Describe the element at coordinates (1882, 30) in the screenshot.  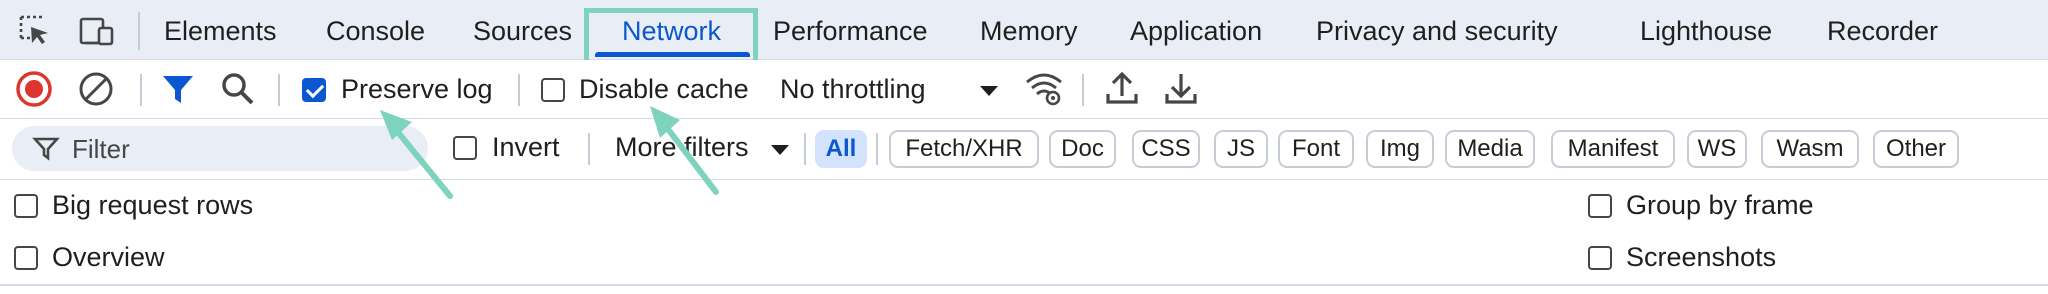
I see `tab-recorder: Recorder` at that location.